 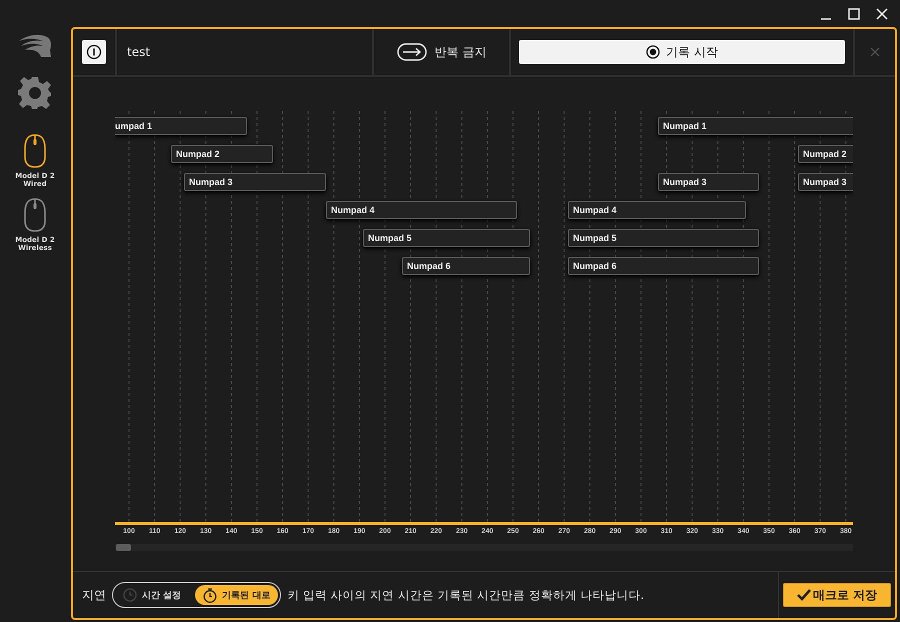 What do you see at coordinates (653, 52) in the screenshot?
I see `record-icon` at bounding box center [653, 52].